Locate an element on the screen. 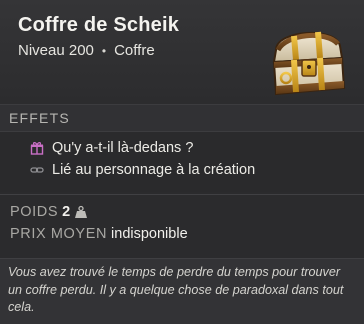  effect-row: Lié au personnage à la création is located at coordinates (142, 170).